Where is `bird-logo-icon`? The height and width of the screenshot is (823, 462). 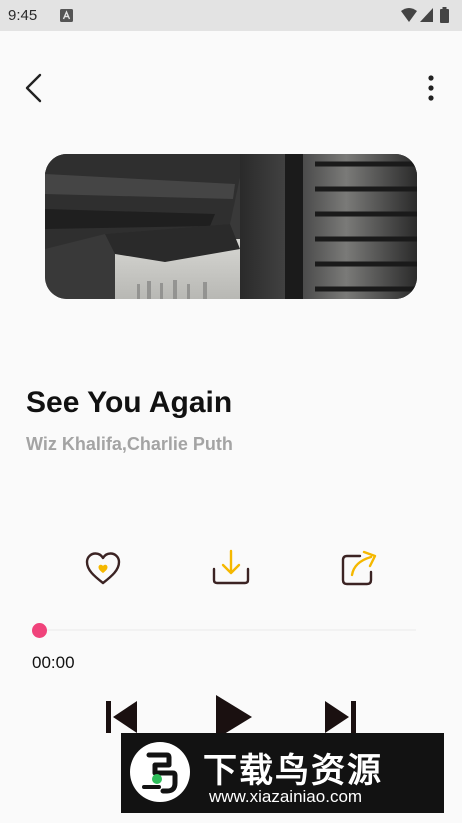
bird-logo-icon is located at coordinates (160, 772).